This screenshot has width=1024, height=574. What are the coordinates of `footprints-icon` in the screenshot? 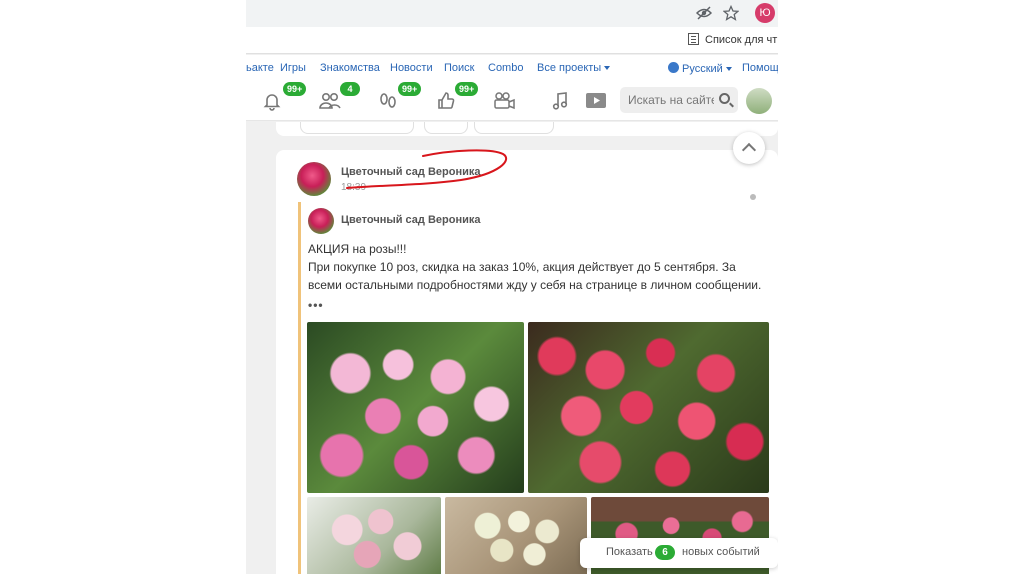 It's located at (388, 102).